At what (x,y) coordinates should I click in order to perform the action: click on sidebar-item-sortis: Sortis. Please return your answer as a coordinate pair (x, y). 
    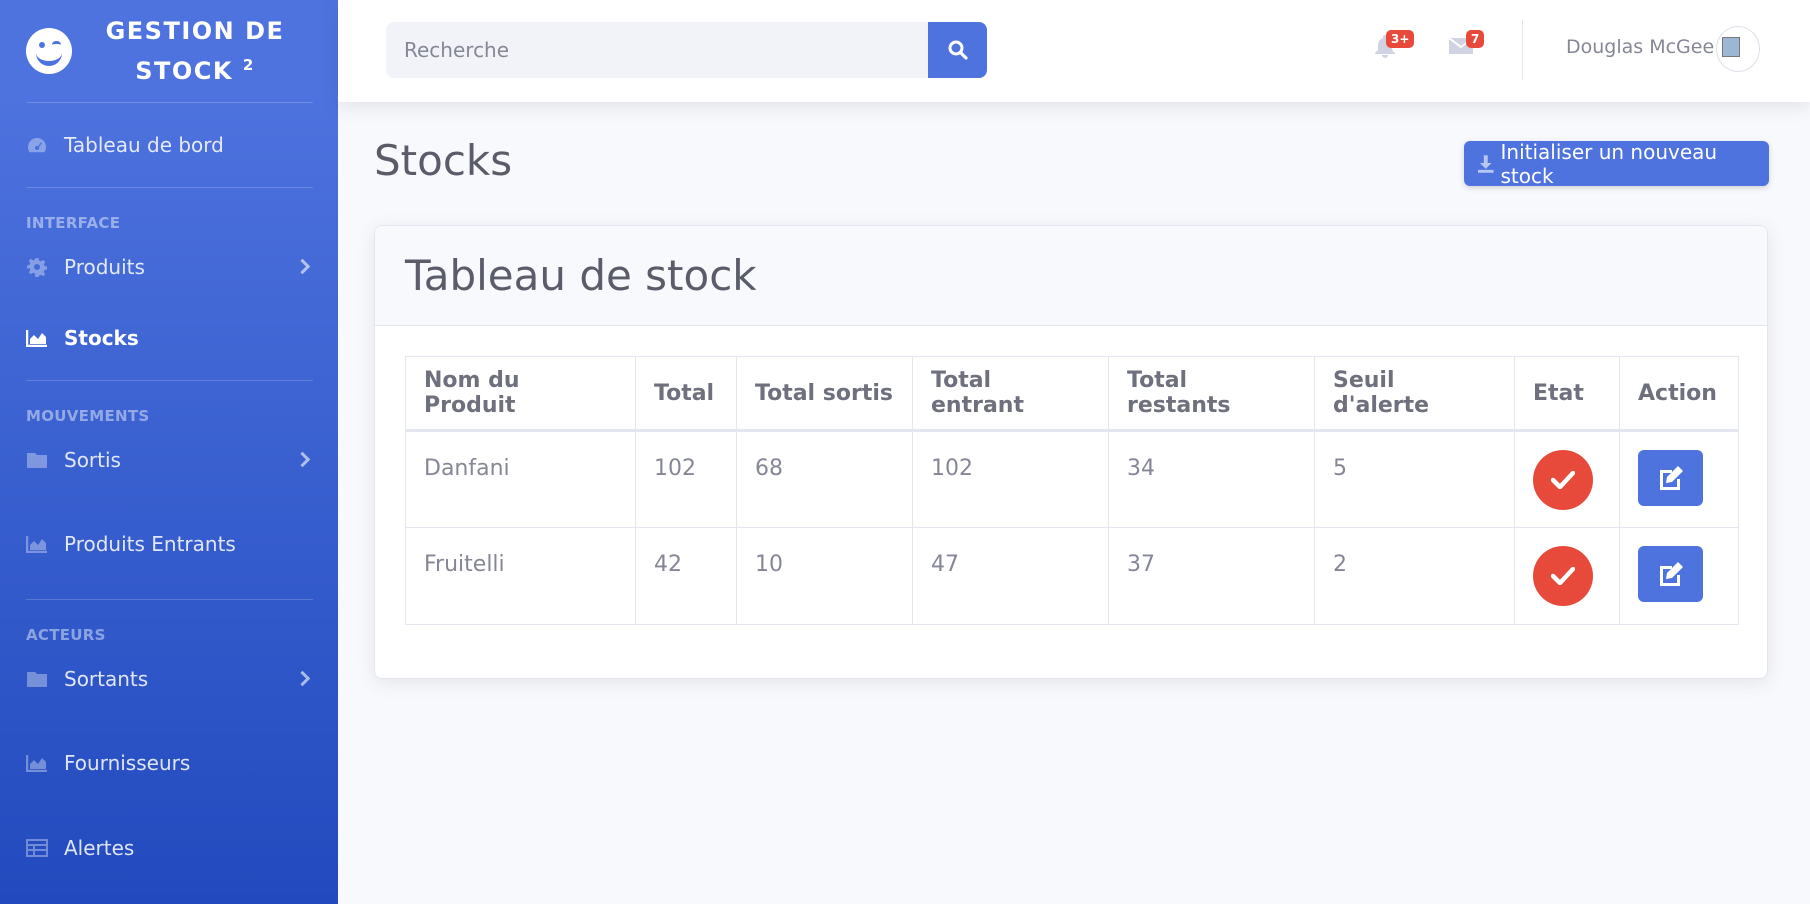
    Looking at the image, I should click on (169, 460).